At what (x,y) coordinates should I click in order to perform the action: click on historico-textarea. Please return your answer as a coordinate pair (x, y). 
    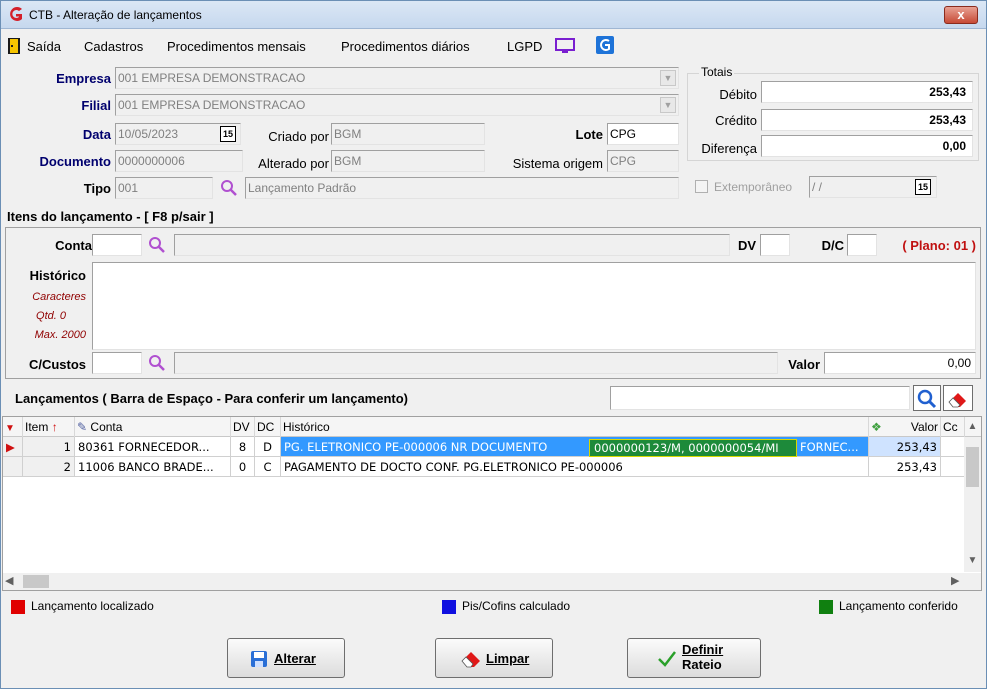
    Looking at the image, I should click on (534, 306).